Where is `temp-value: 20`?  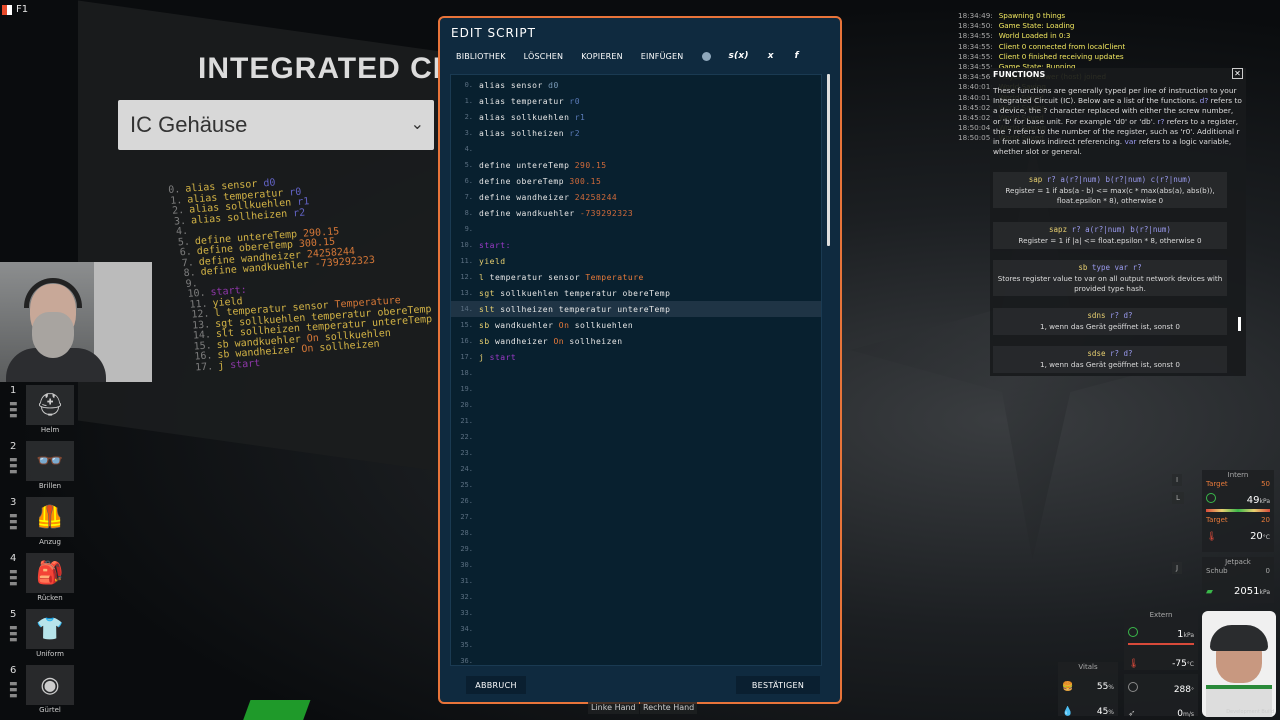
temp-value: 20 is located at coordinates (1256, 536).